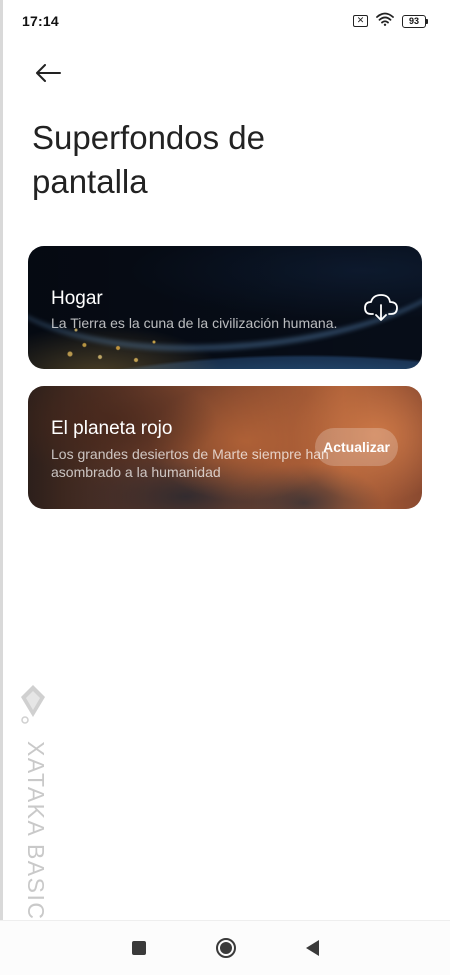 Image resolution: width=450 pixels, height=975 pixels. I want to click on watermark-text: XATAKA BASICS, so click(36, 839).